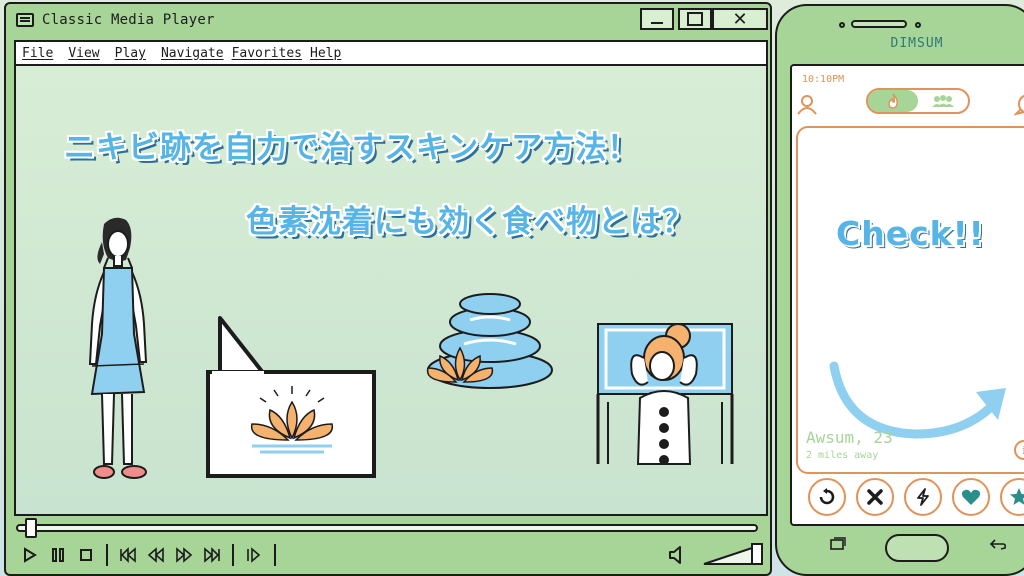  Describe the element at coordinates (118, 348) in the screenshot. I see `woman-illustration` at that location.